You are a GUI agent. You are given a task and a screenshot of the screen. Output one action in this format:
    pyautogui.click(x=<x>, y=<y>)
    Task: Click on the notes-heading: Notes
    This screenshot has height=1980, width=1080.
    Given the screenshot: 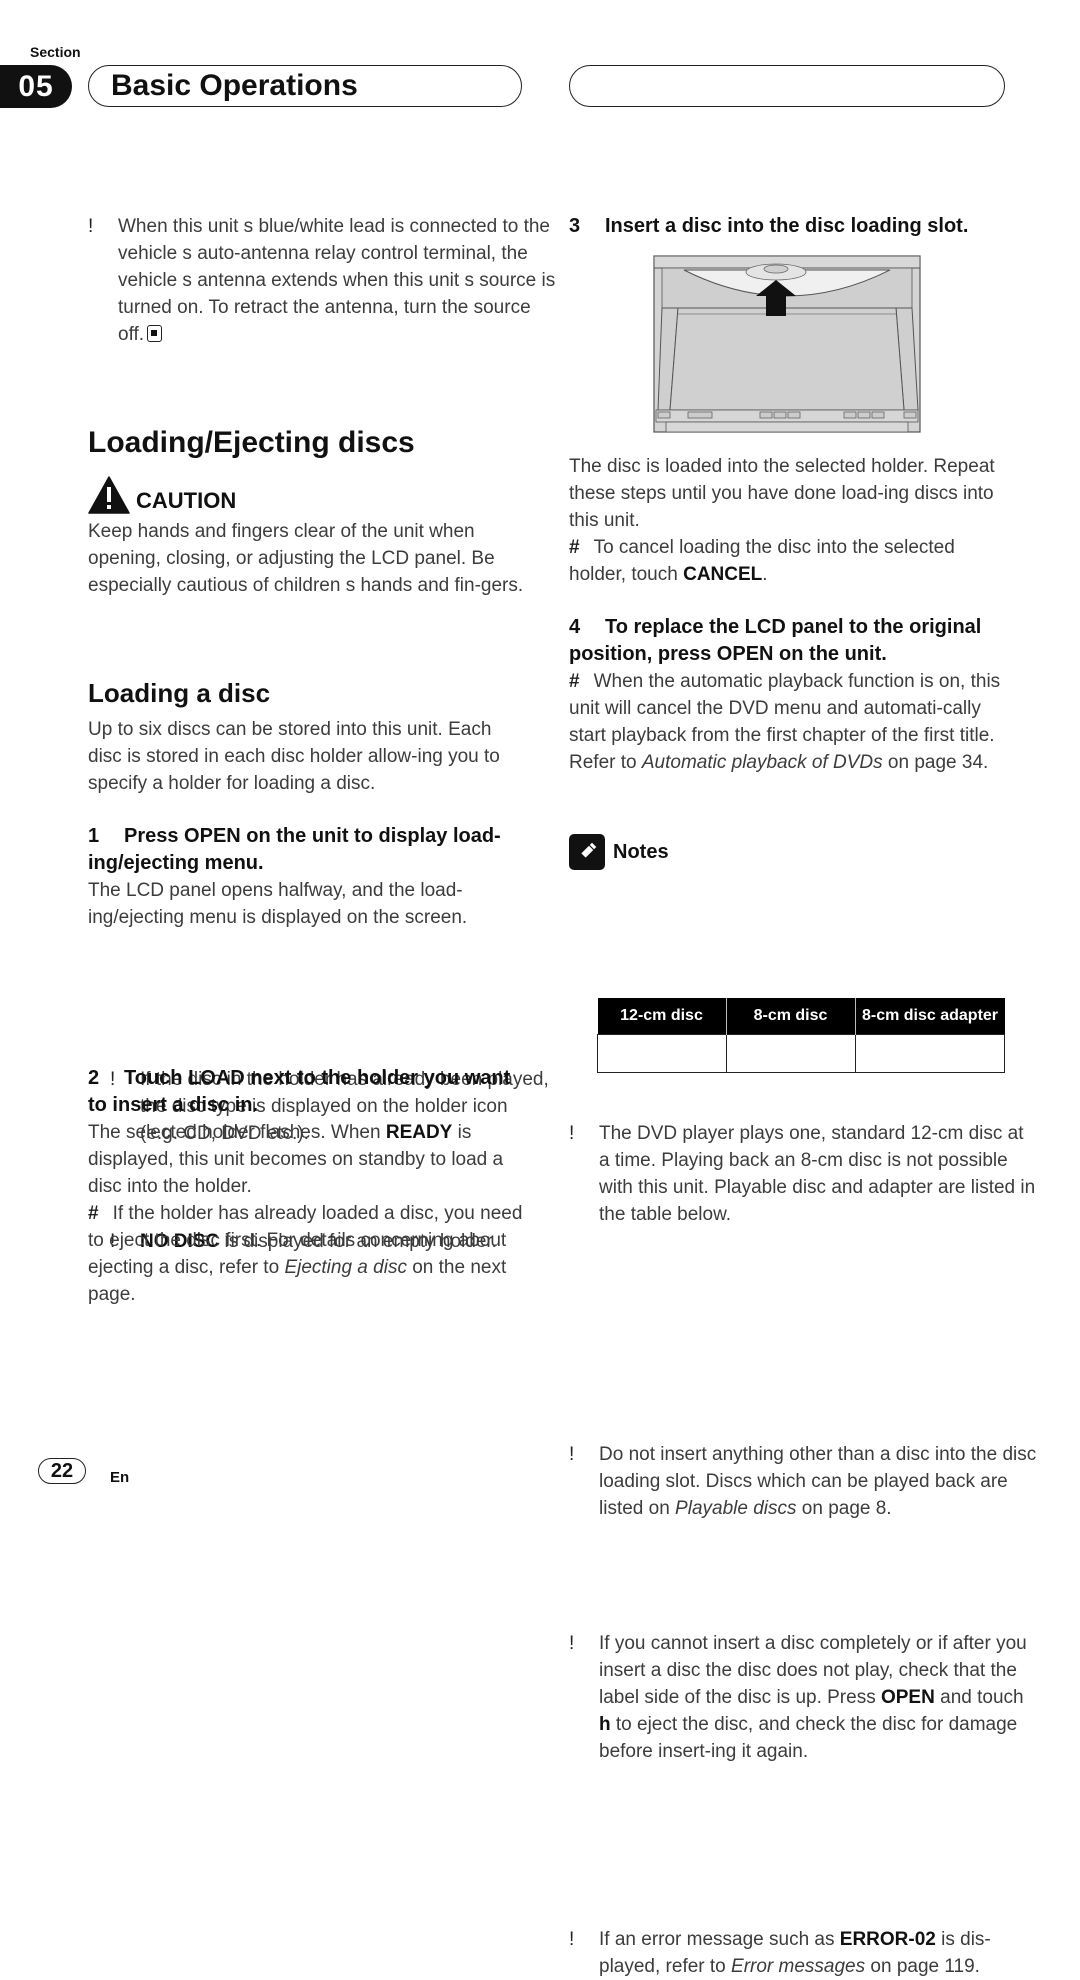 What is the action you would take?
    pyautogui.click(x=619, y=852)
    